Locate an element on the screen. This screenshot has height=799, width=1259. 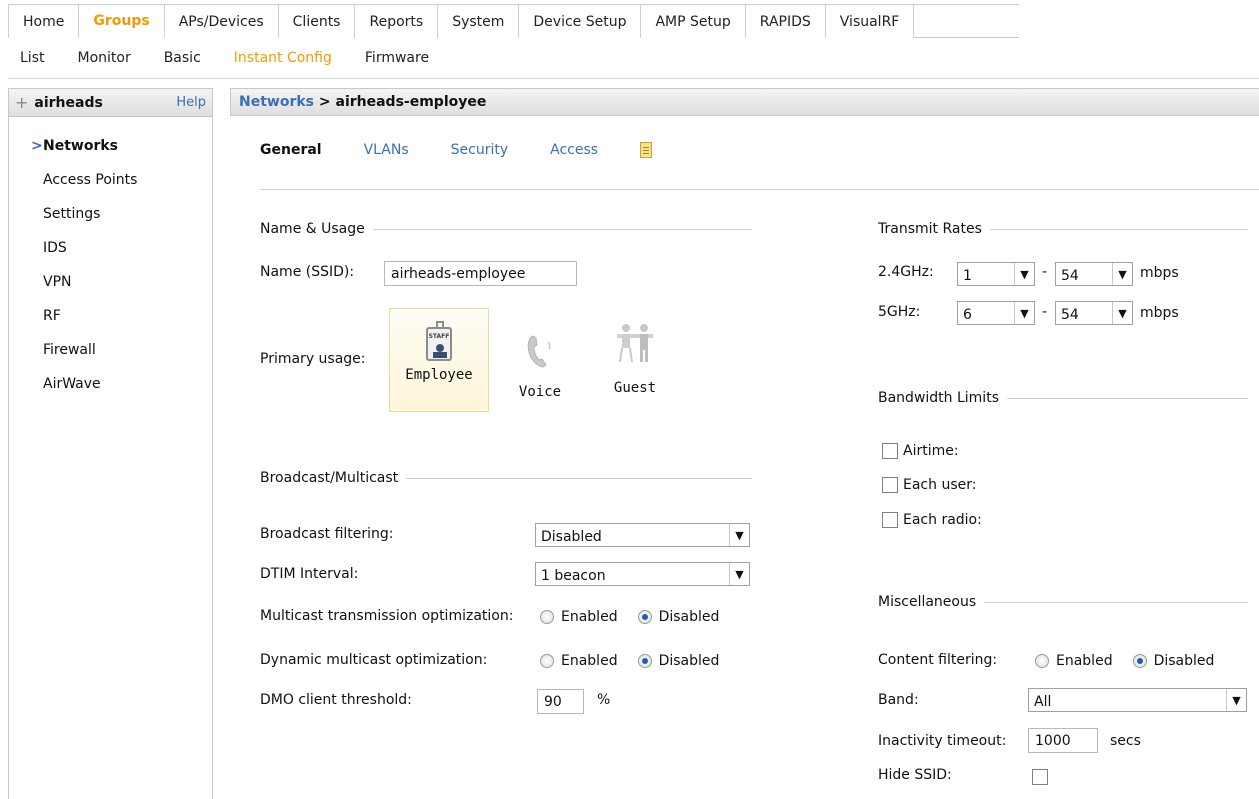
dmo-threshold-unit: % is located at coordinates (604, 700).